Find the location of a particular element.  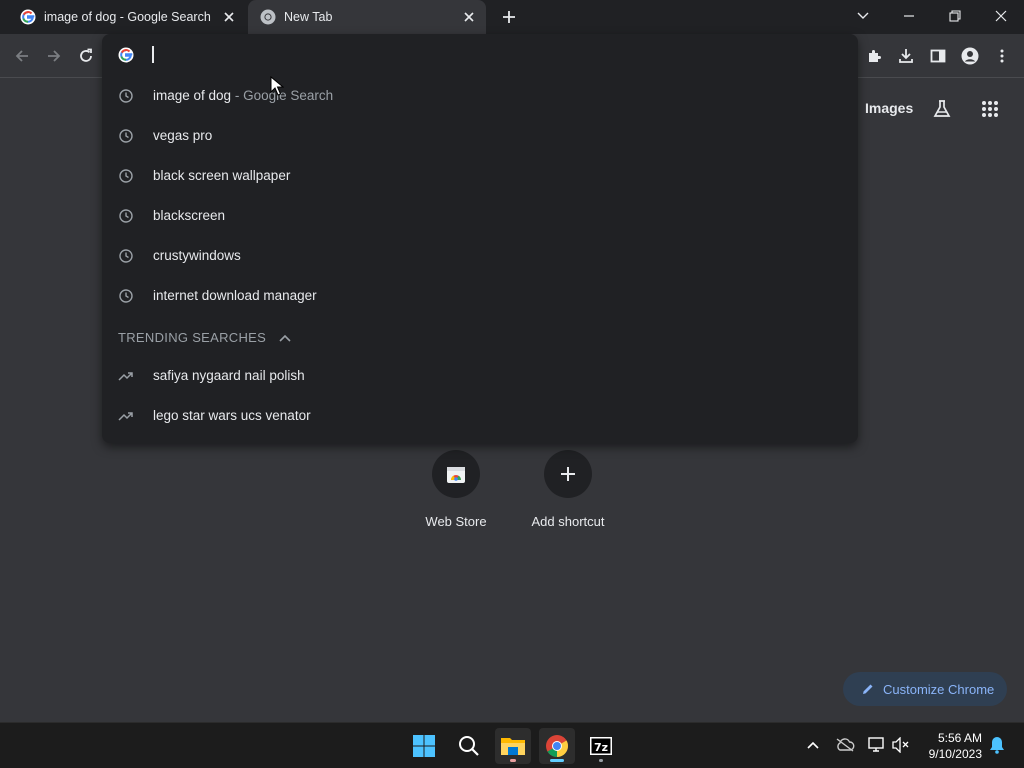

forward-button is located at coordinates (54, 56).